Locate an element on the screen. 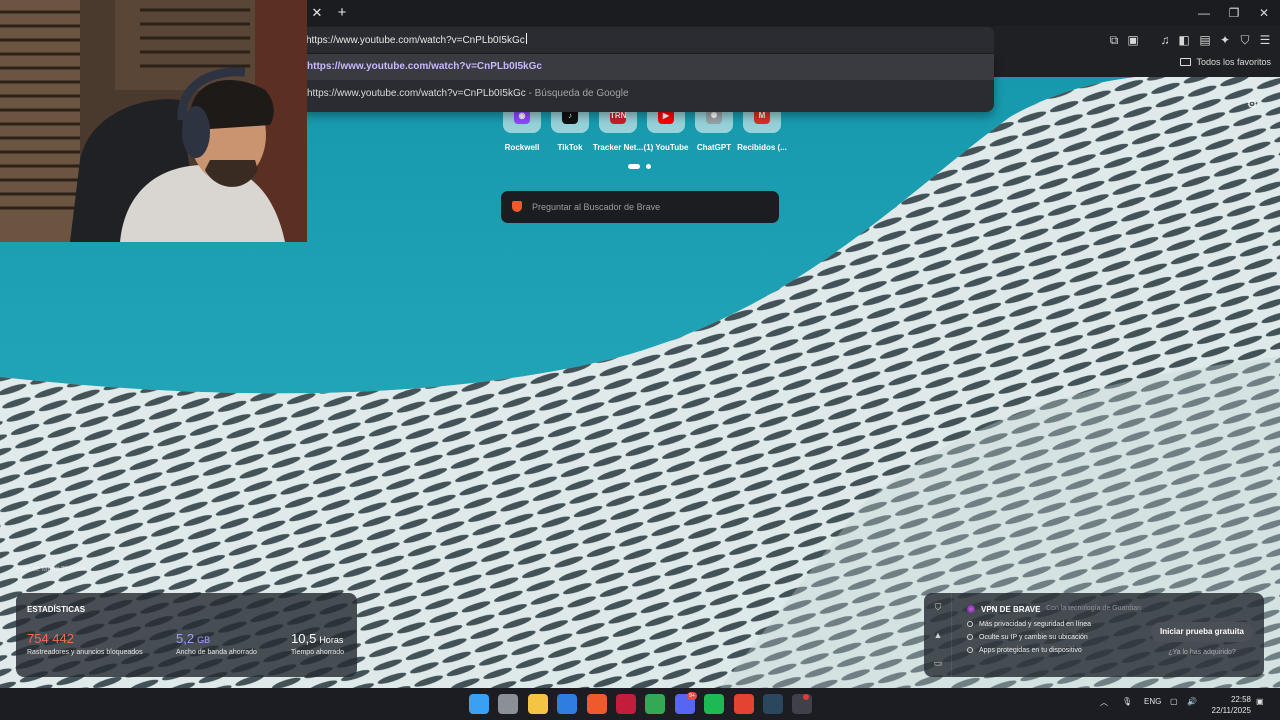 The width and height of the screenshot is (1280, 720). chrome-icon is located at coordinates (655, 704).